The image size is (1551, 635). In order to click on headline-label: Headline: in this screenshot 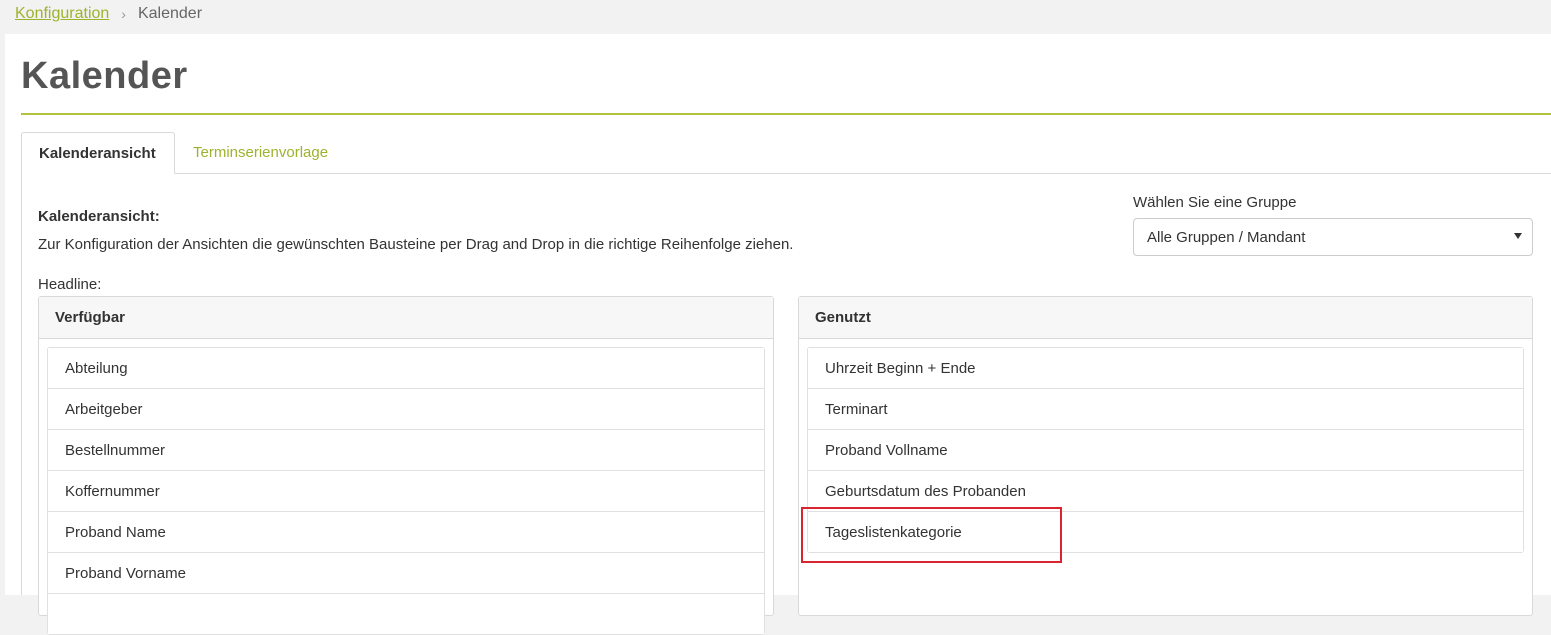, I will do `click(70, 284)`.